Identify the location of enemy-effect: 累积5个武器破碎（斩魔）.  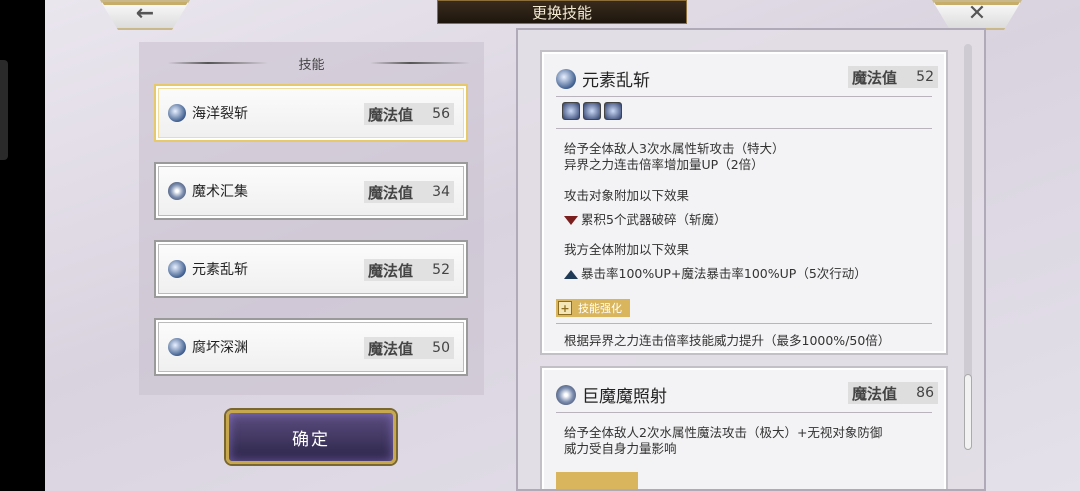
(645, 220).